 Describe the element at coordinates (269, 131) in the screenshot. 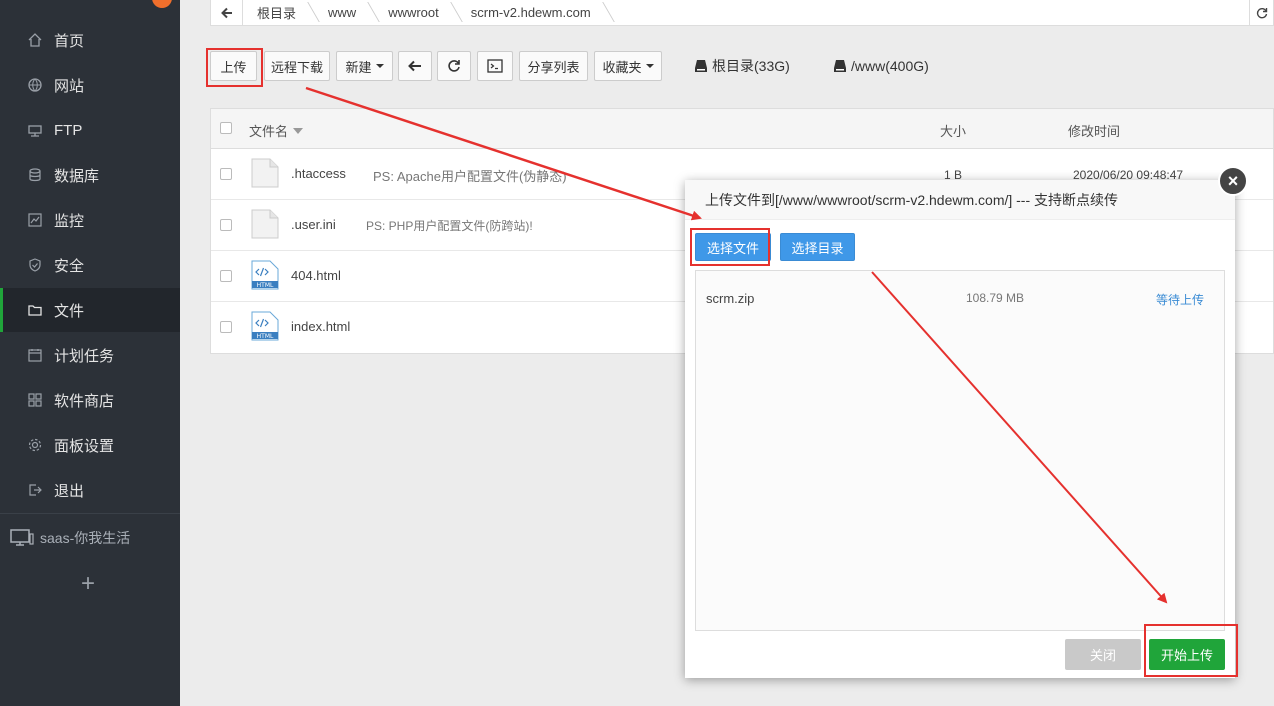

I see `column-name-label: 文件名` at that location.